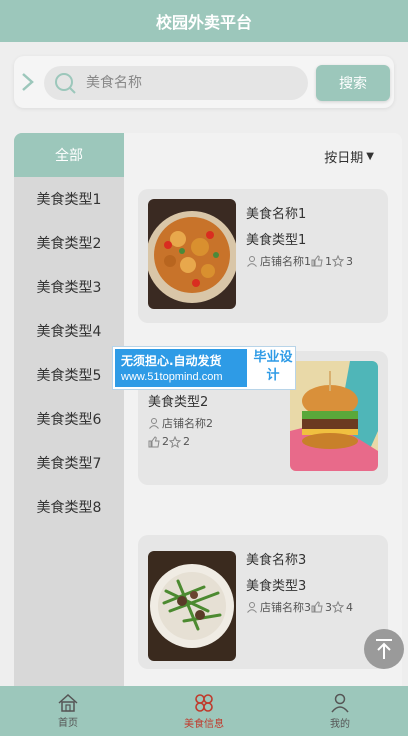 Image resolution: width=408 pixels, height=736 pixels. What do you see at coordinates (68, 702) in the screenshot?
I see `home-icon` at bounding box center [68, 702].